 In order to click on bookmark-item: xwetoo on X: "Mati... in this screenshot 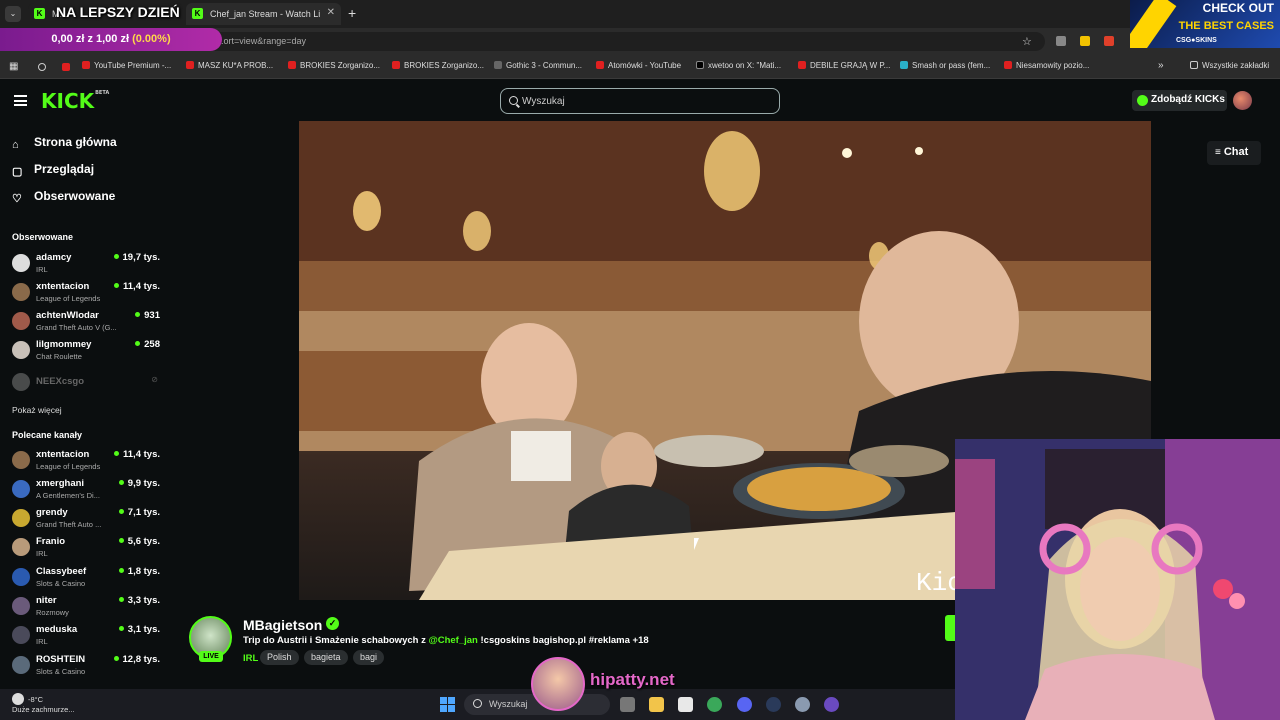, I will do `click(738, 65)`.